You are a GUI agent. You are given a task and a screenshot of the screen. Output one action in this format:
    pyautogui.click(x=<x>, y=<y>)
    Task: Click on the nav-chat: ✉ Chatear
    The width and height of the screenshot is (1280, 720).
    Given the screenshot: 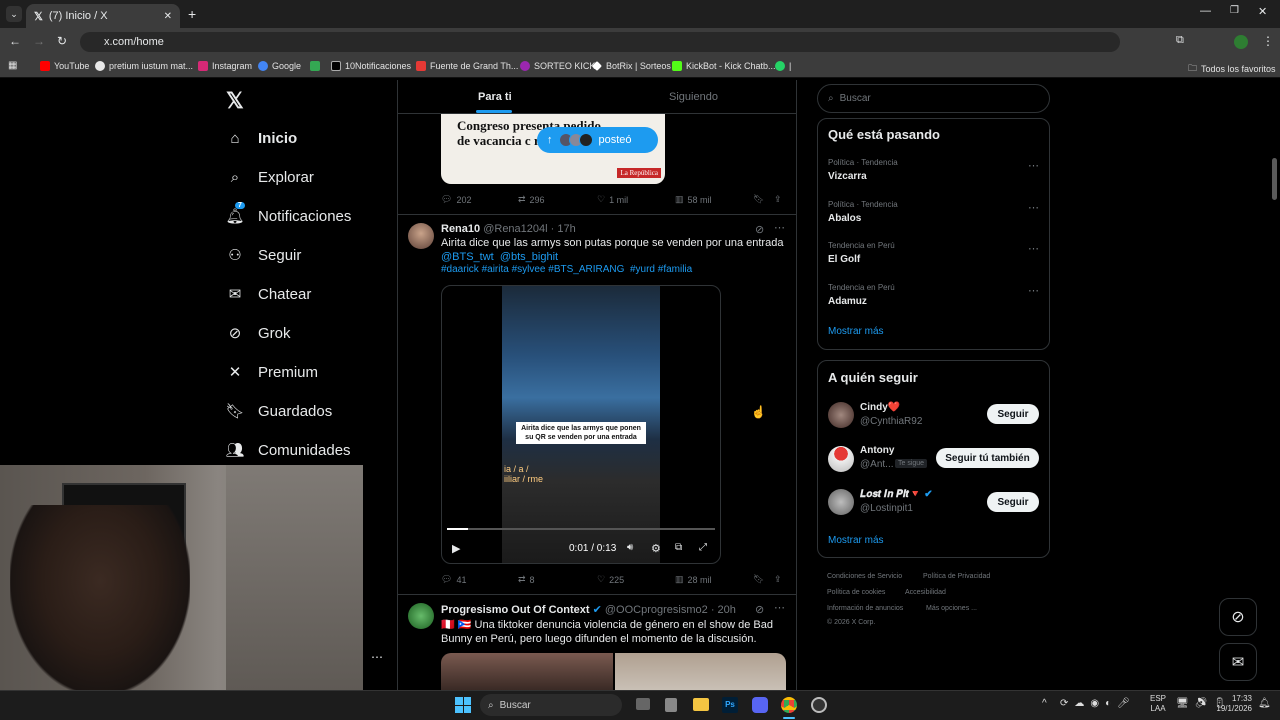 What is the action you would take?
    pyautogui.click(x=269, y=294)
    